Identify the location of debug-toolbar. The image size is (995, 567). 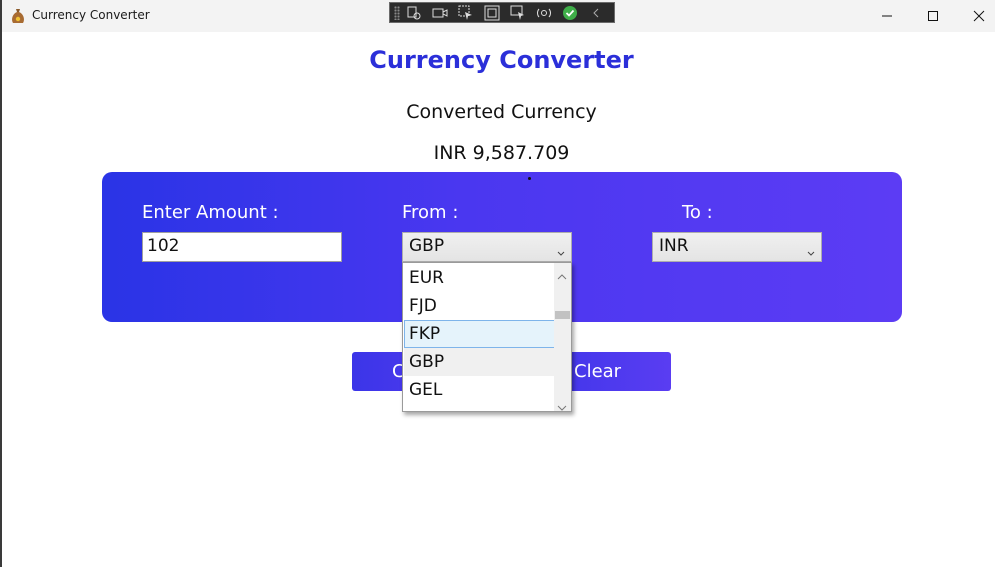
(502, 12).